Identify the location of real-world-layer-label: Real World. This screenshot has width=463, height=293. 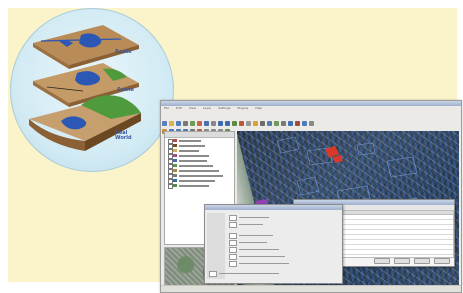
(123, 135).